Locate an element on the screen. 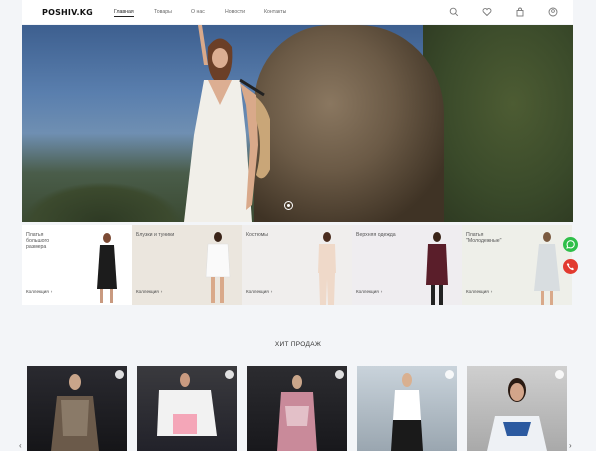 The image size is (596, 451). category-card-blouses: Блузки и туники Коллекция › is located at coordinates (187, 265).